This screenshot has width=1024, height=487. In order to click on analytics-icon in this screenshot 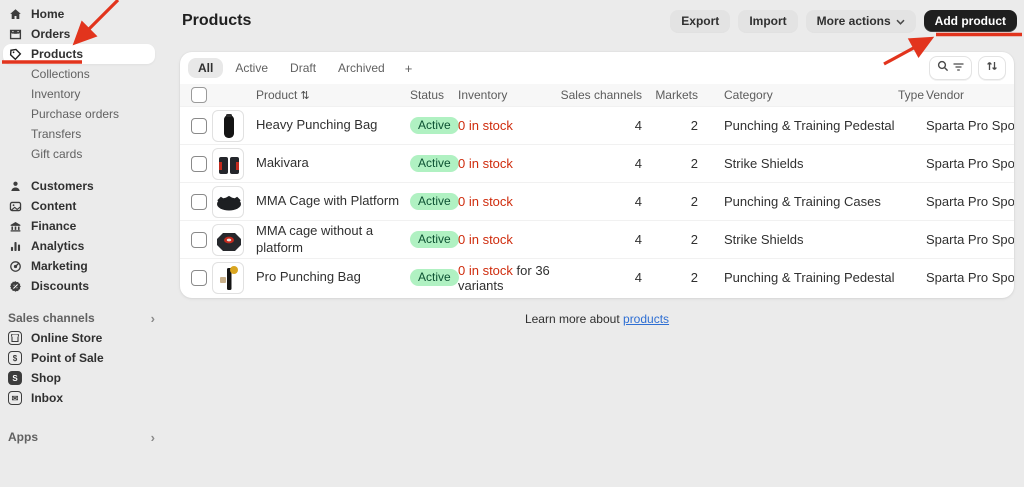, I will do `click(15, 246)`.